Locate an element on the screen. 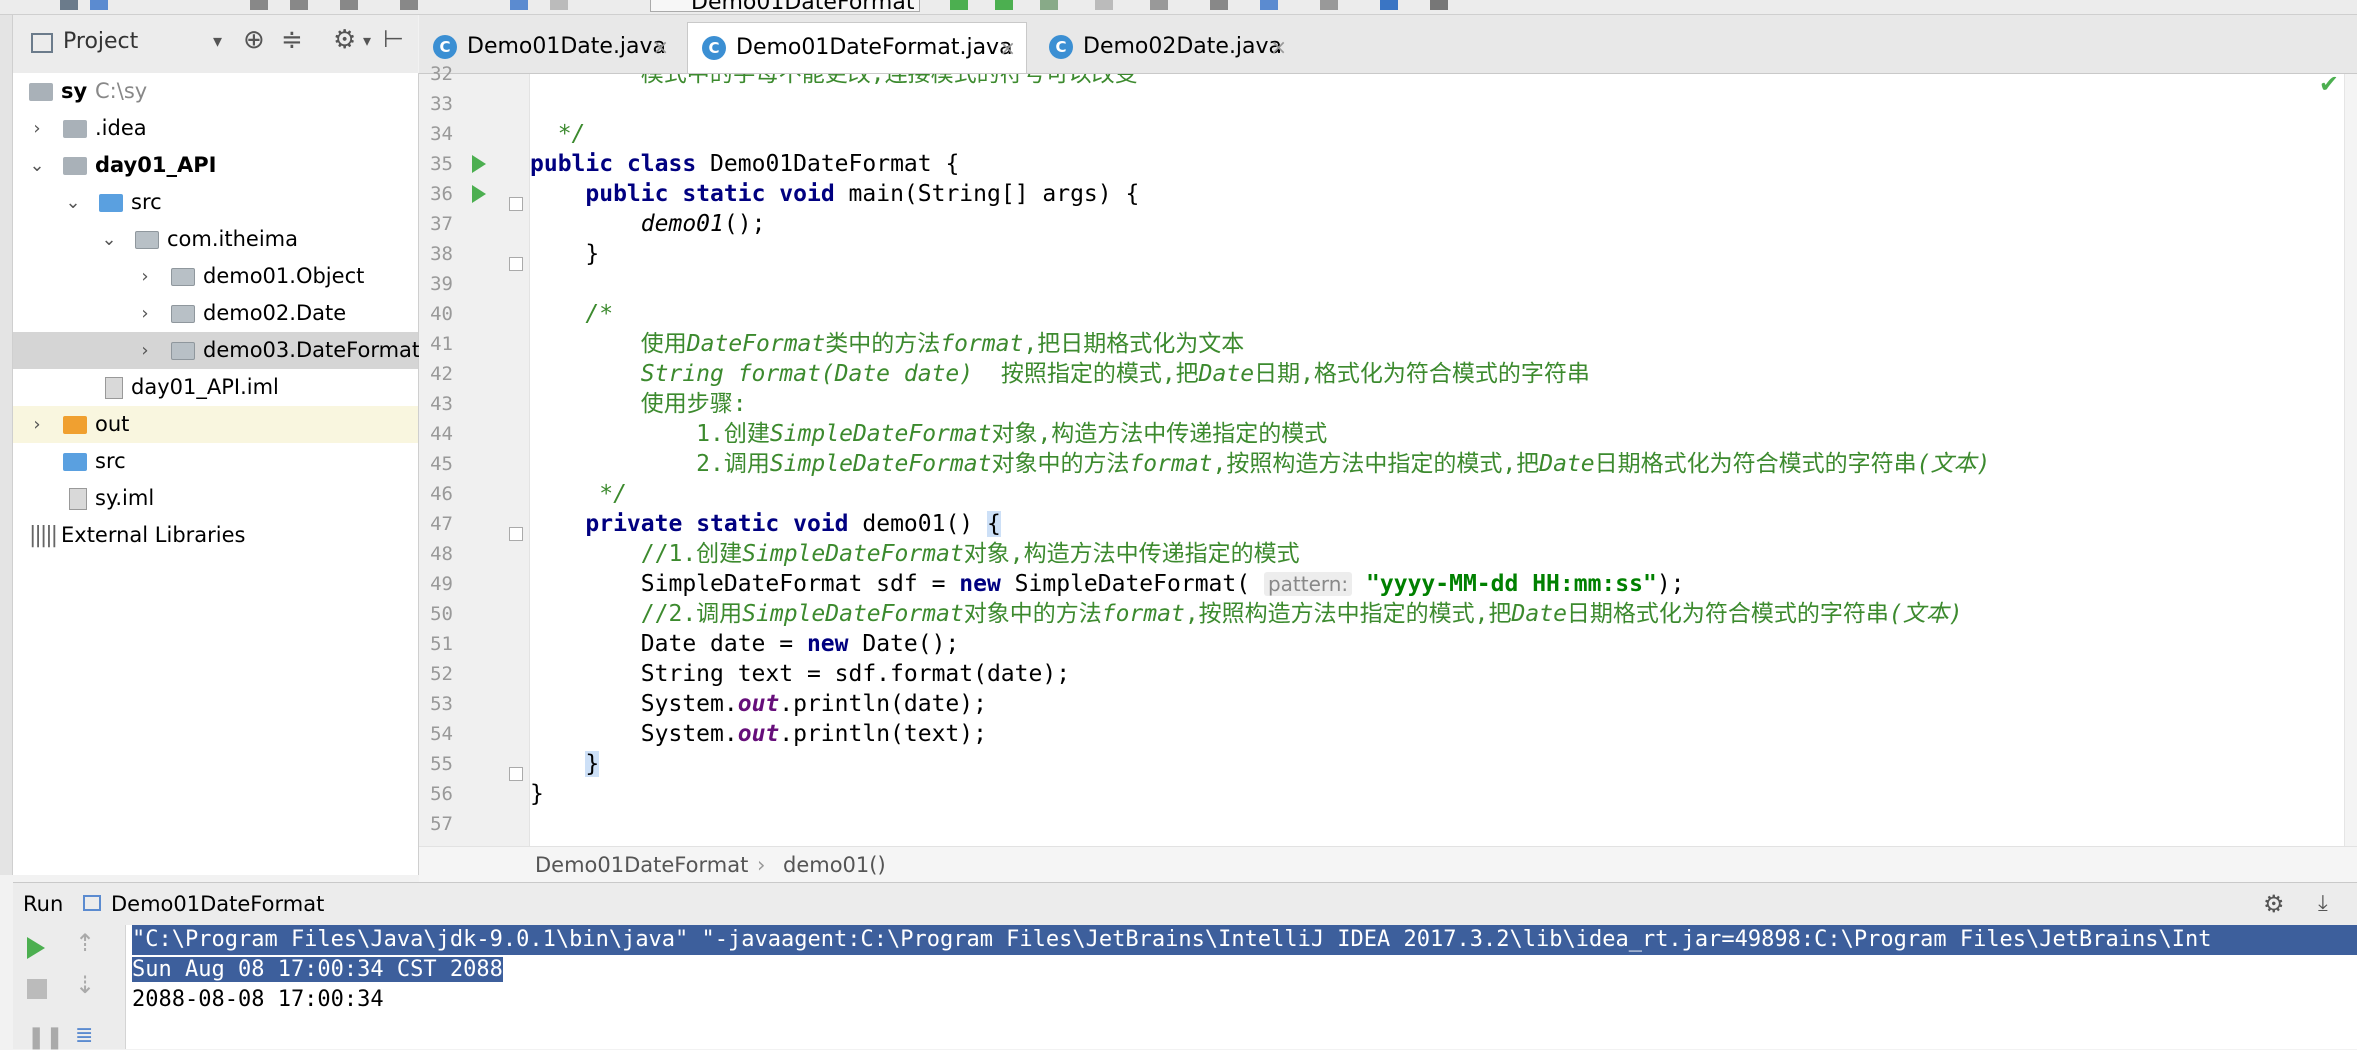 The image size is (2357, 1050). tree-item-src-root: src is located at coordinates (215, 461).